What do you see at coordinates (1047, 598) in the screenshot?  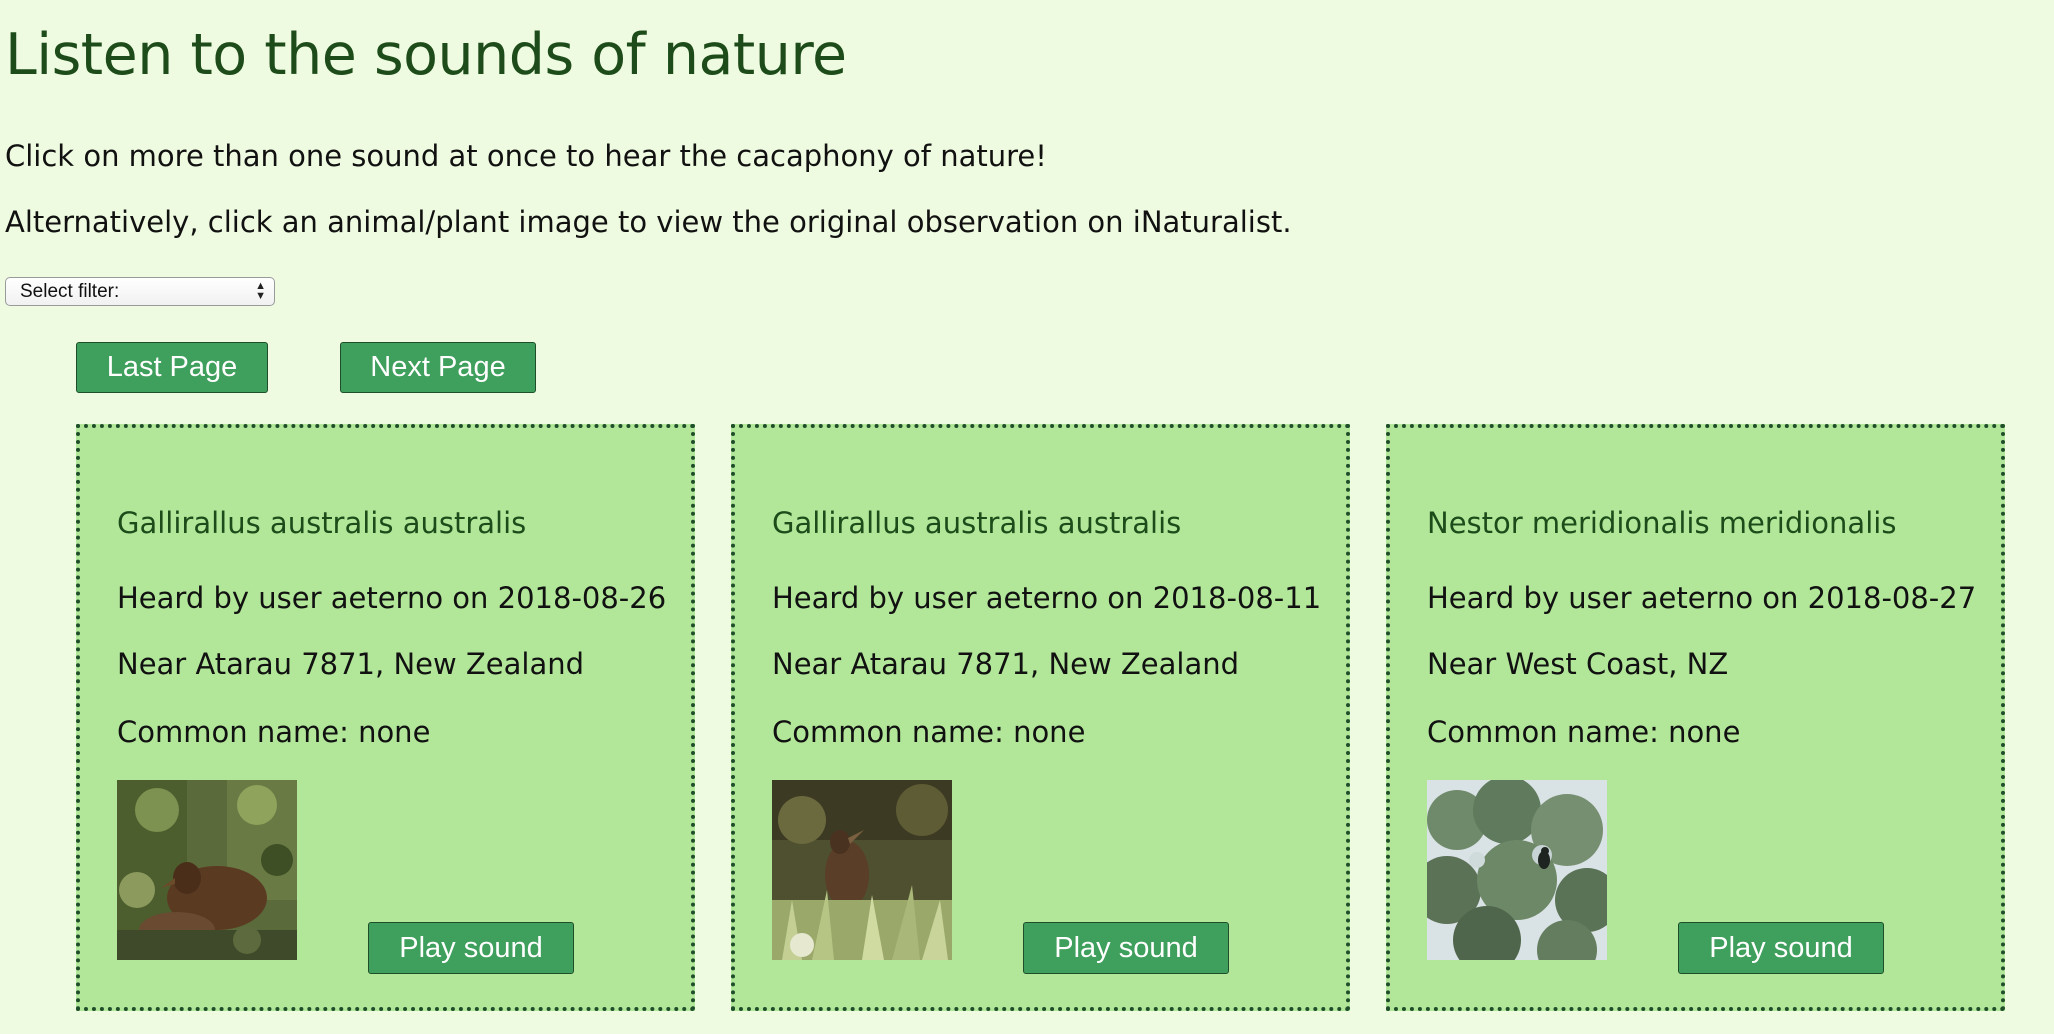 I see `heard-by-text: Heard by user aeterno on 2018-08-11` at bounding box center [1047, 598].